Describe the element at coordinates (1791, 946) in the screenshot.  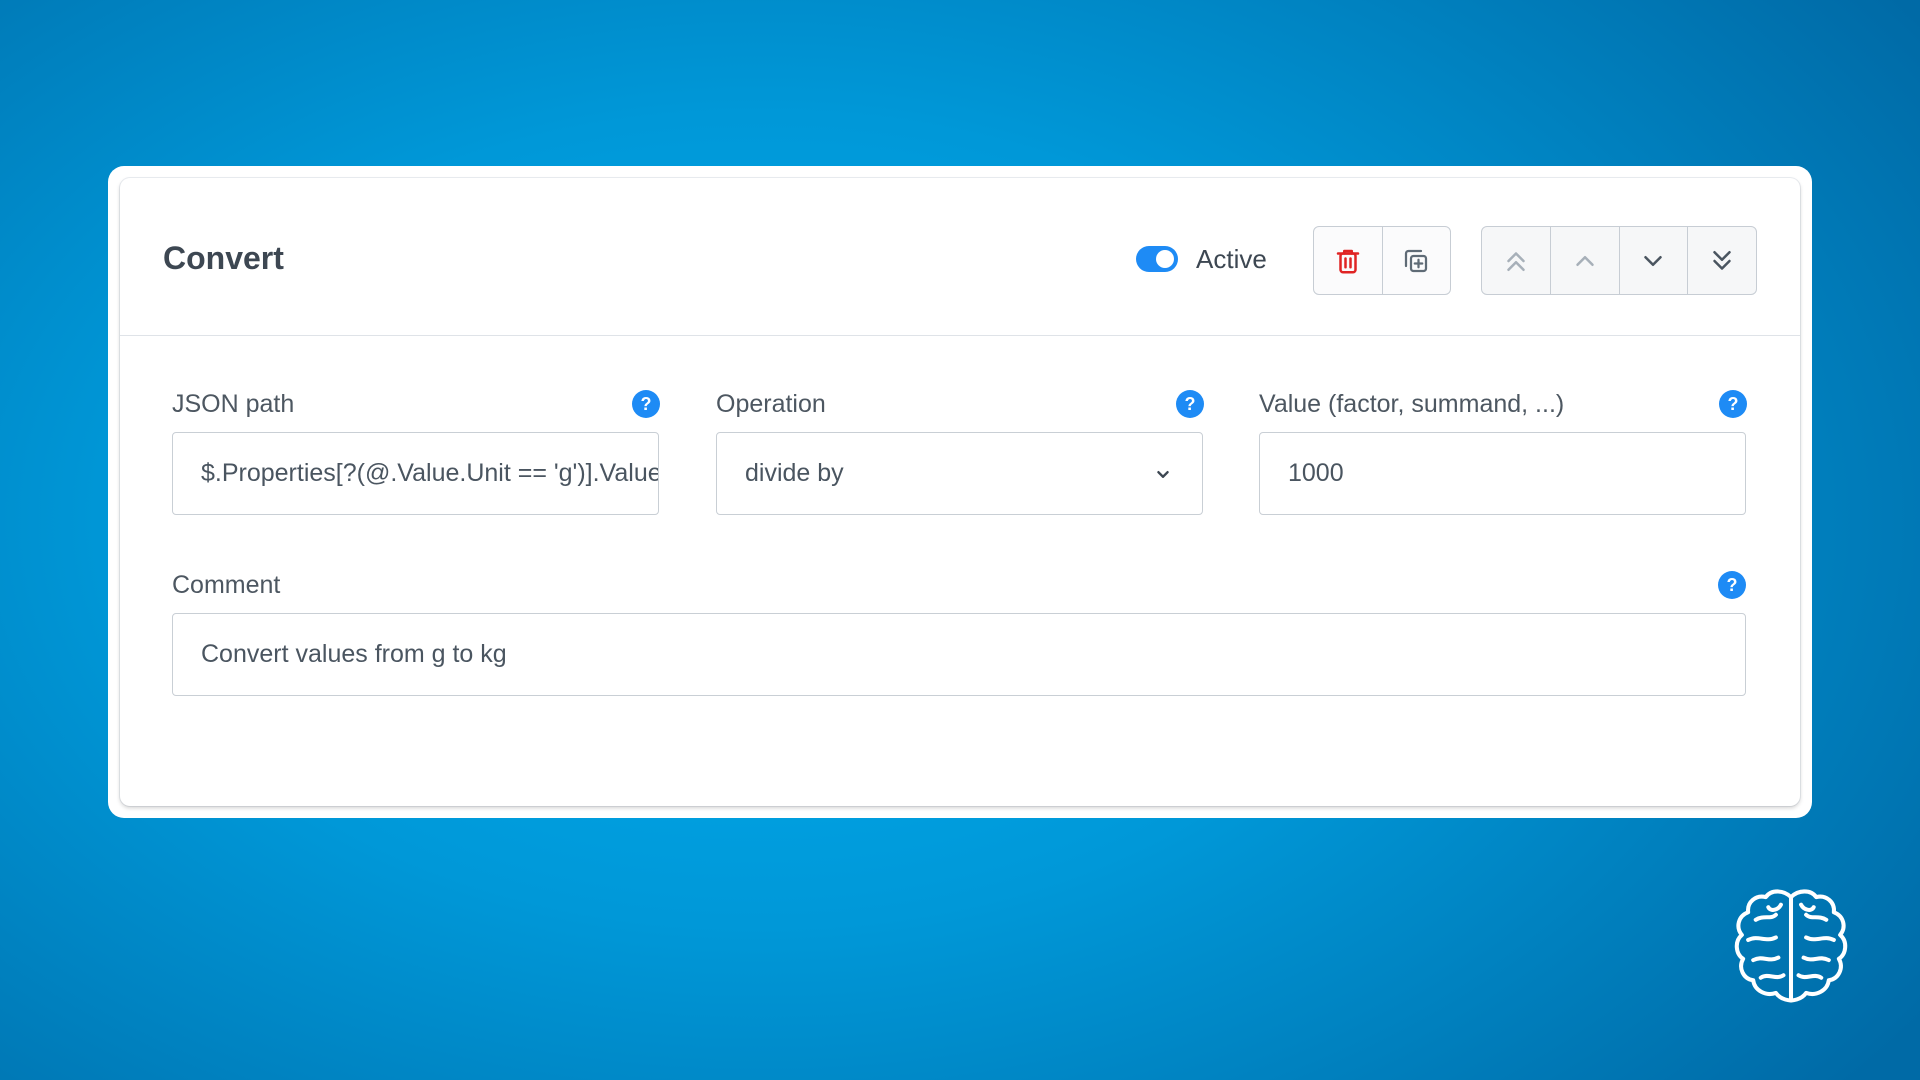
I see `brain-icon` at that location.